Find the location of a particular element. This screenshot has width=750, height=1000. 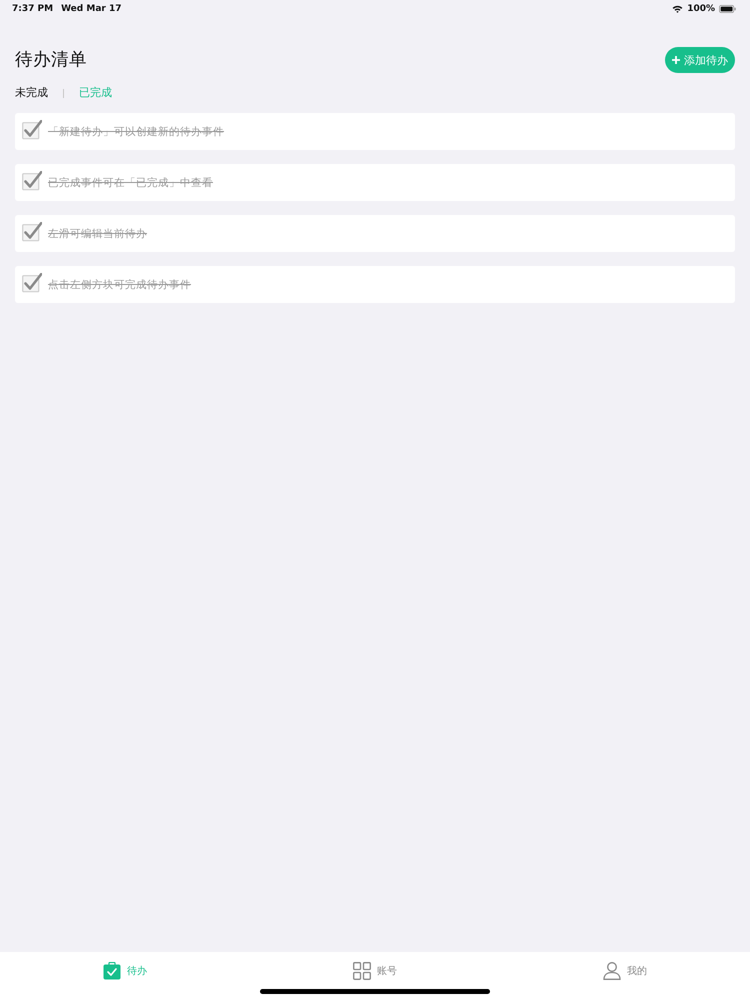

status-date: Wed Mar 17 is located at coordinates (91, 9).